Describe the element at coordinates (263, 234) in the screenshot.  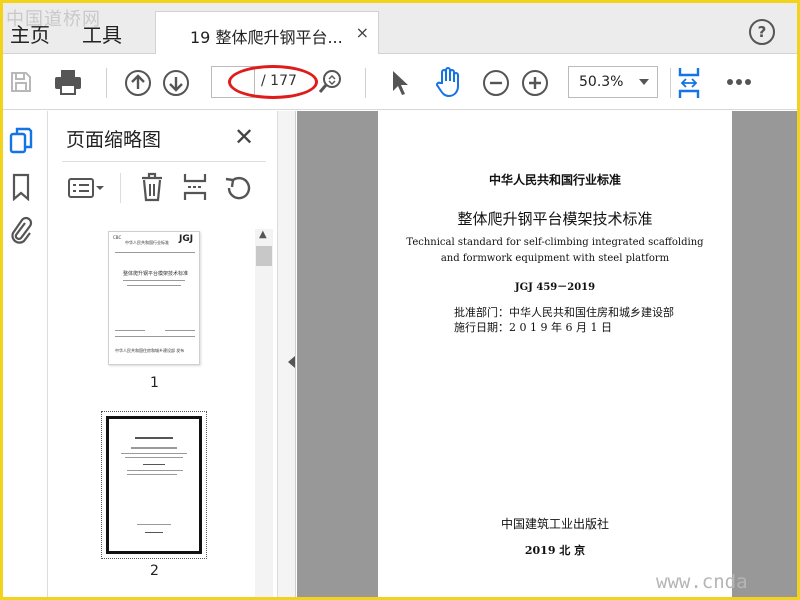
I see `scroll-up-icon: ▲` at that location.